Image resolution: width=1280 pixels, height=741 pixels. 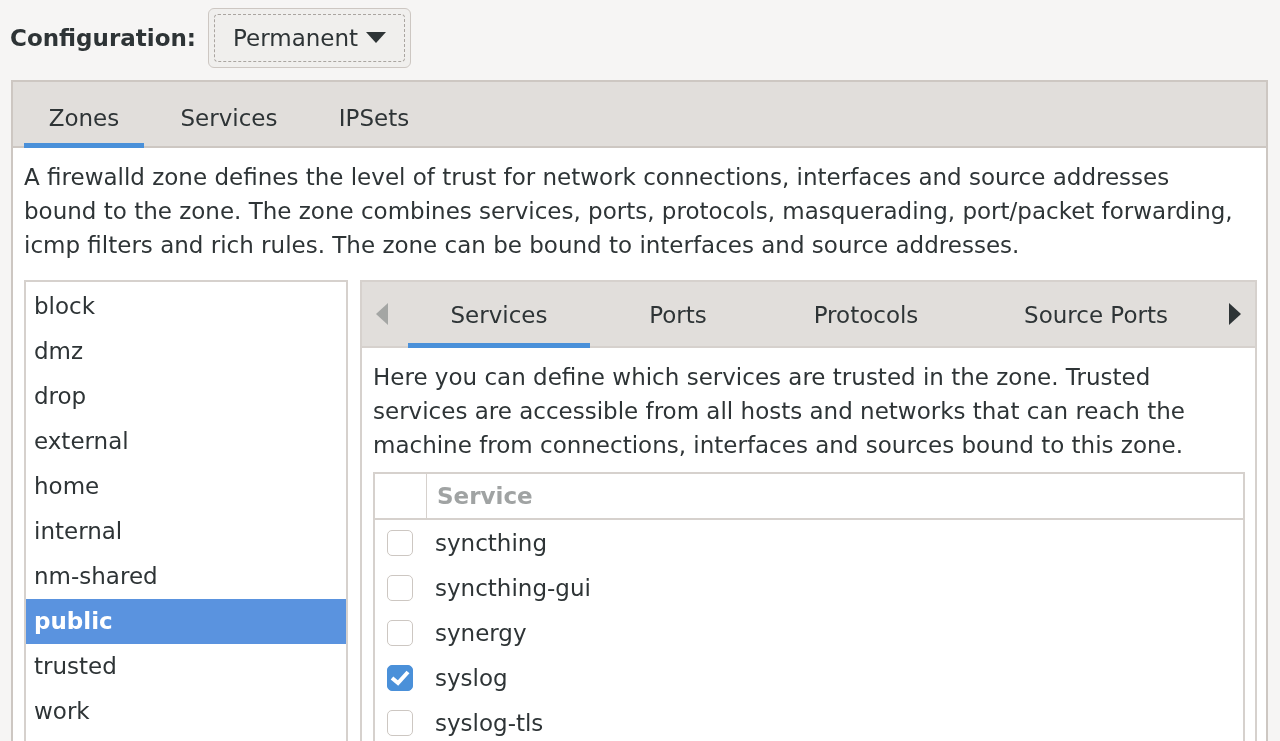 I want to click on caret-icon, so click(x=376, y=38).